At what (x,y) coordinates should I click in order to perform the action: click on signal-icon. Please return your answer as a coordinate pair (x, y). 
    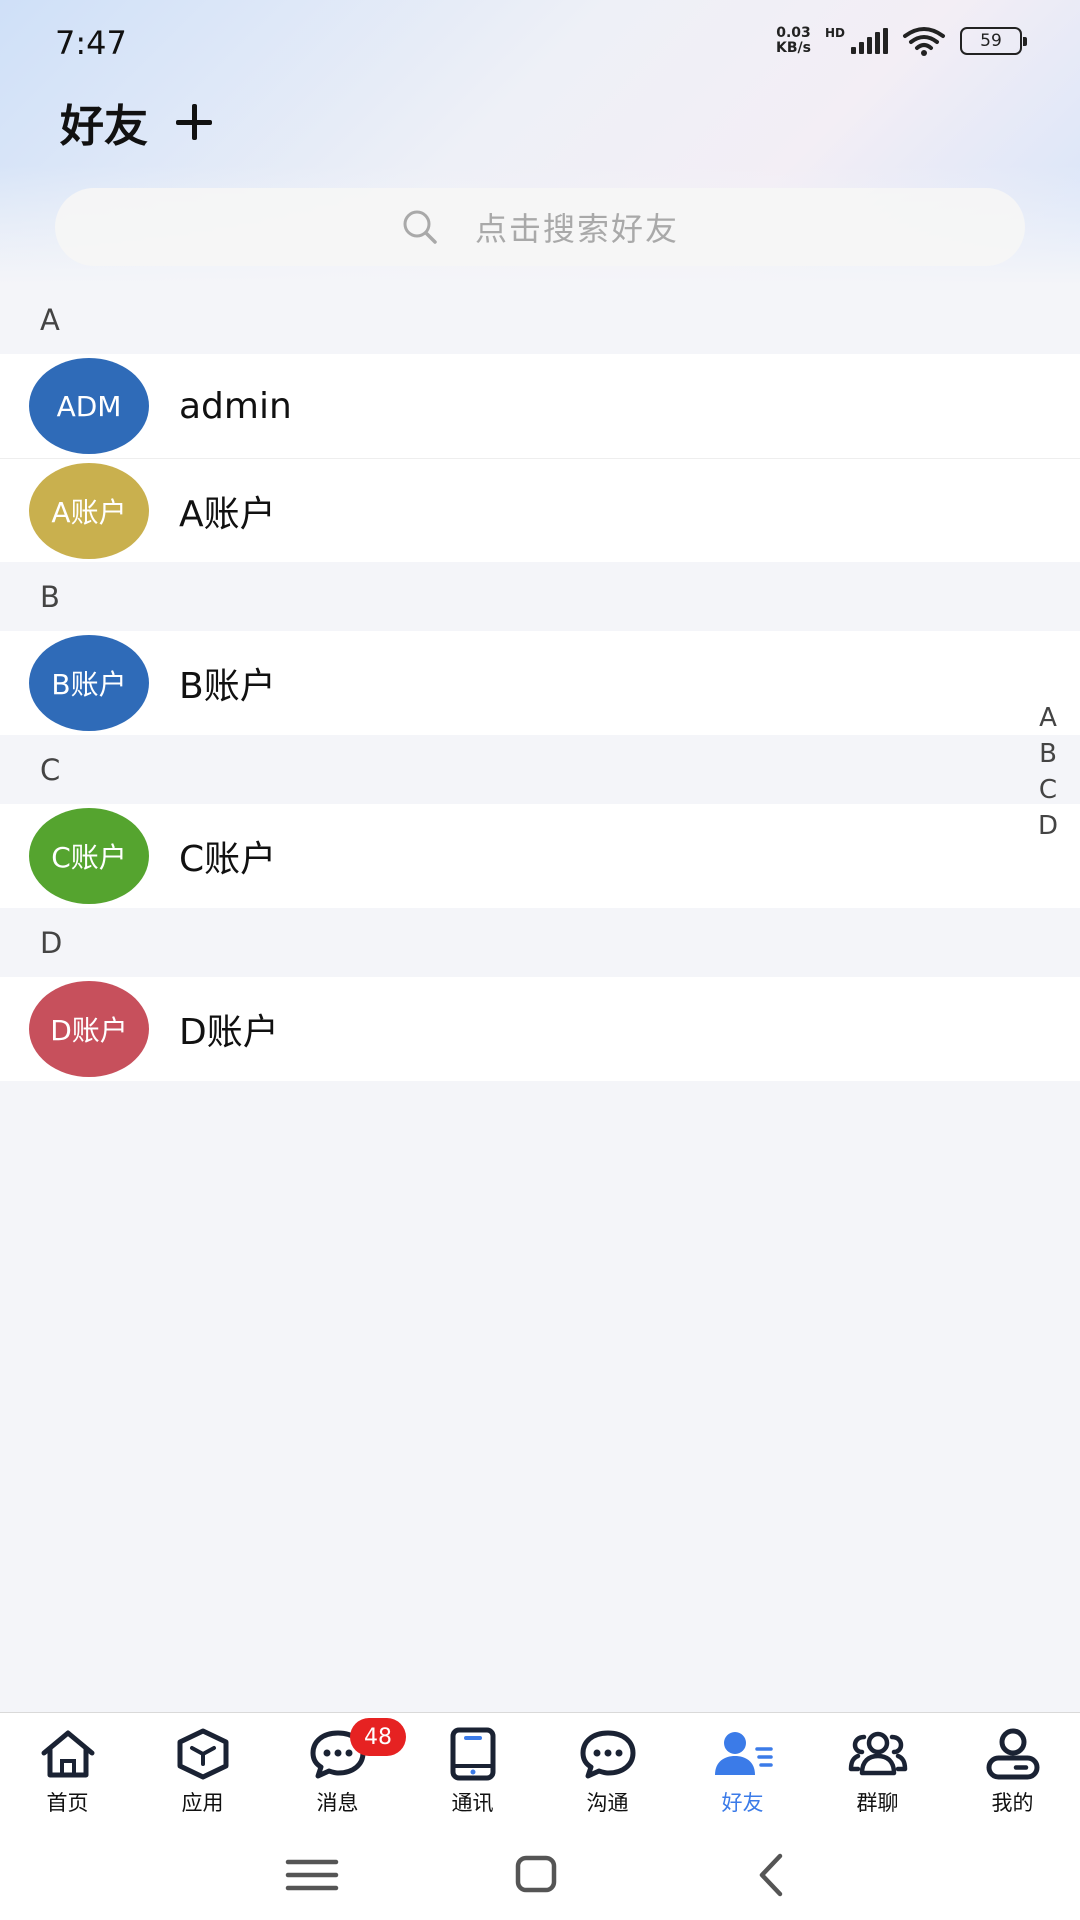
    Looking at the image, I should click on (869, 41).